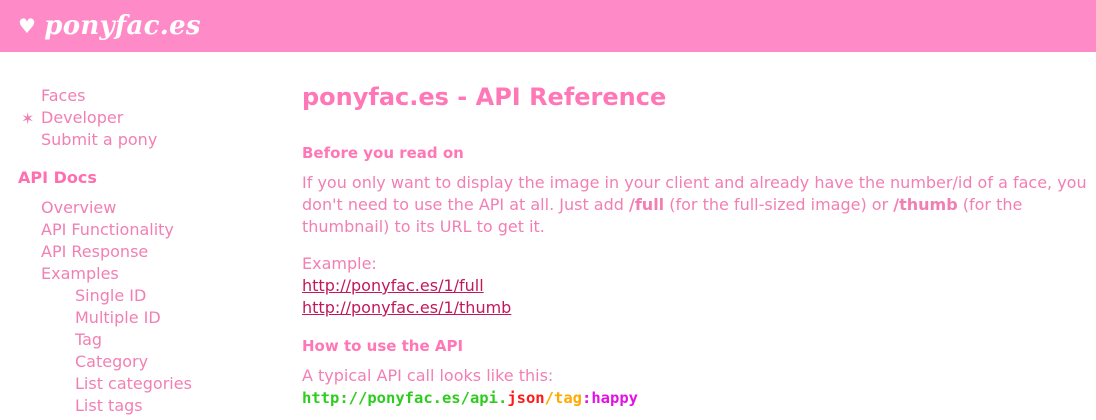 Image resolution: width=1096 pixels, height=420 pixels. Describe the element at coordinates (428, 375) in the screenshot. I see `how-to-use-text: A typical API call looks like this:` at that location.